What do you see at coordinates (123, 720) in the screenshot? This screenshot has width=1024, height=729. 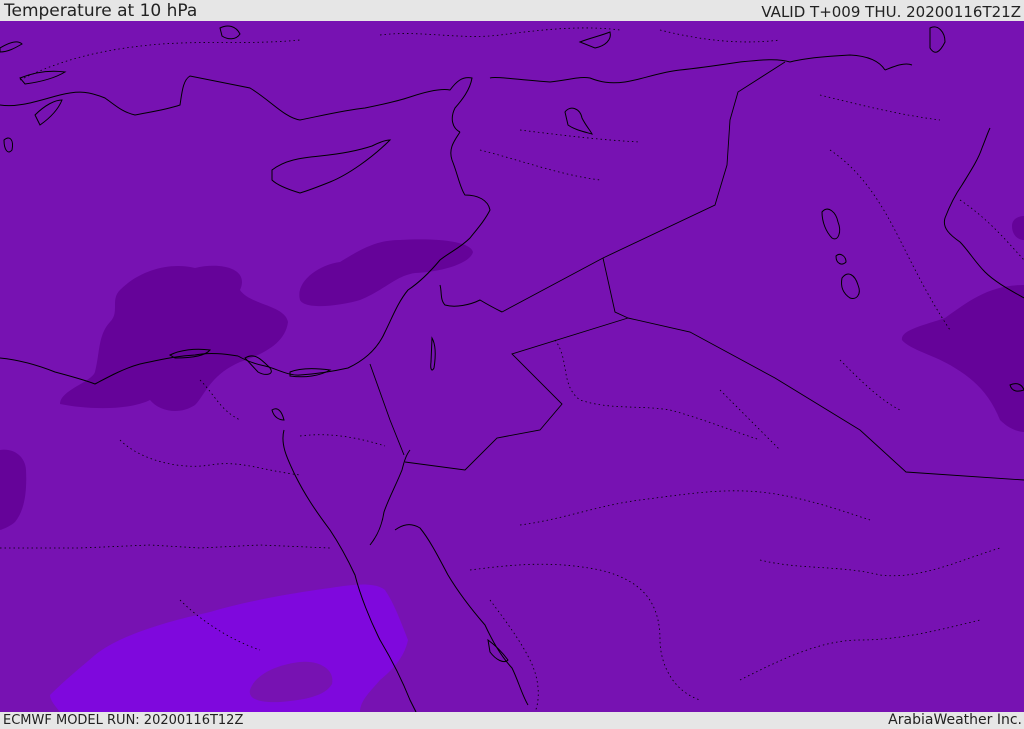 I see `model-run: ECMWF MODEL RUN: 20200116T12Z` at bounding box center [123, 720].